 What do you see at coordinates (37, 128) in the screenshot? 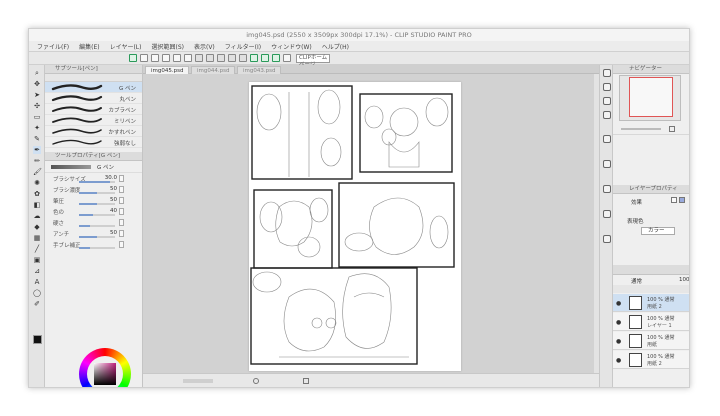
I see `auto-select-tool-icon: ✦` at bounding box center [37, 128].